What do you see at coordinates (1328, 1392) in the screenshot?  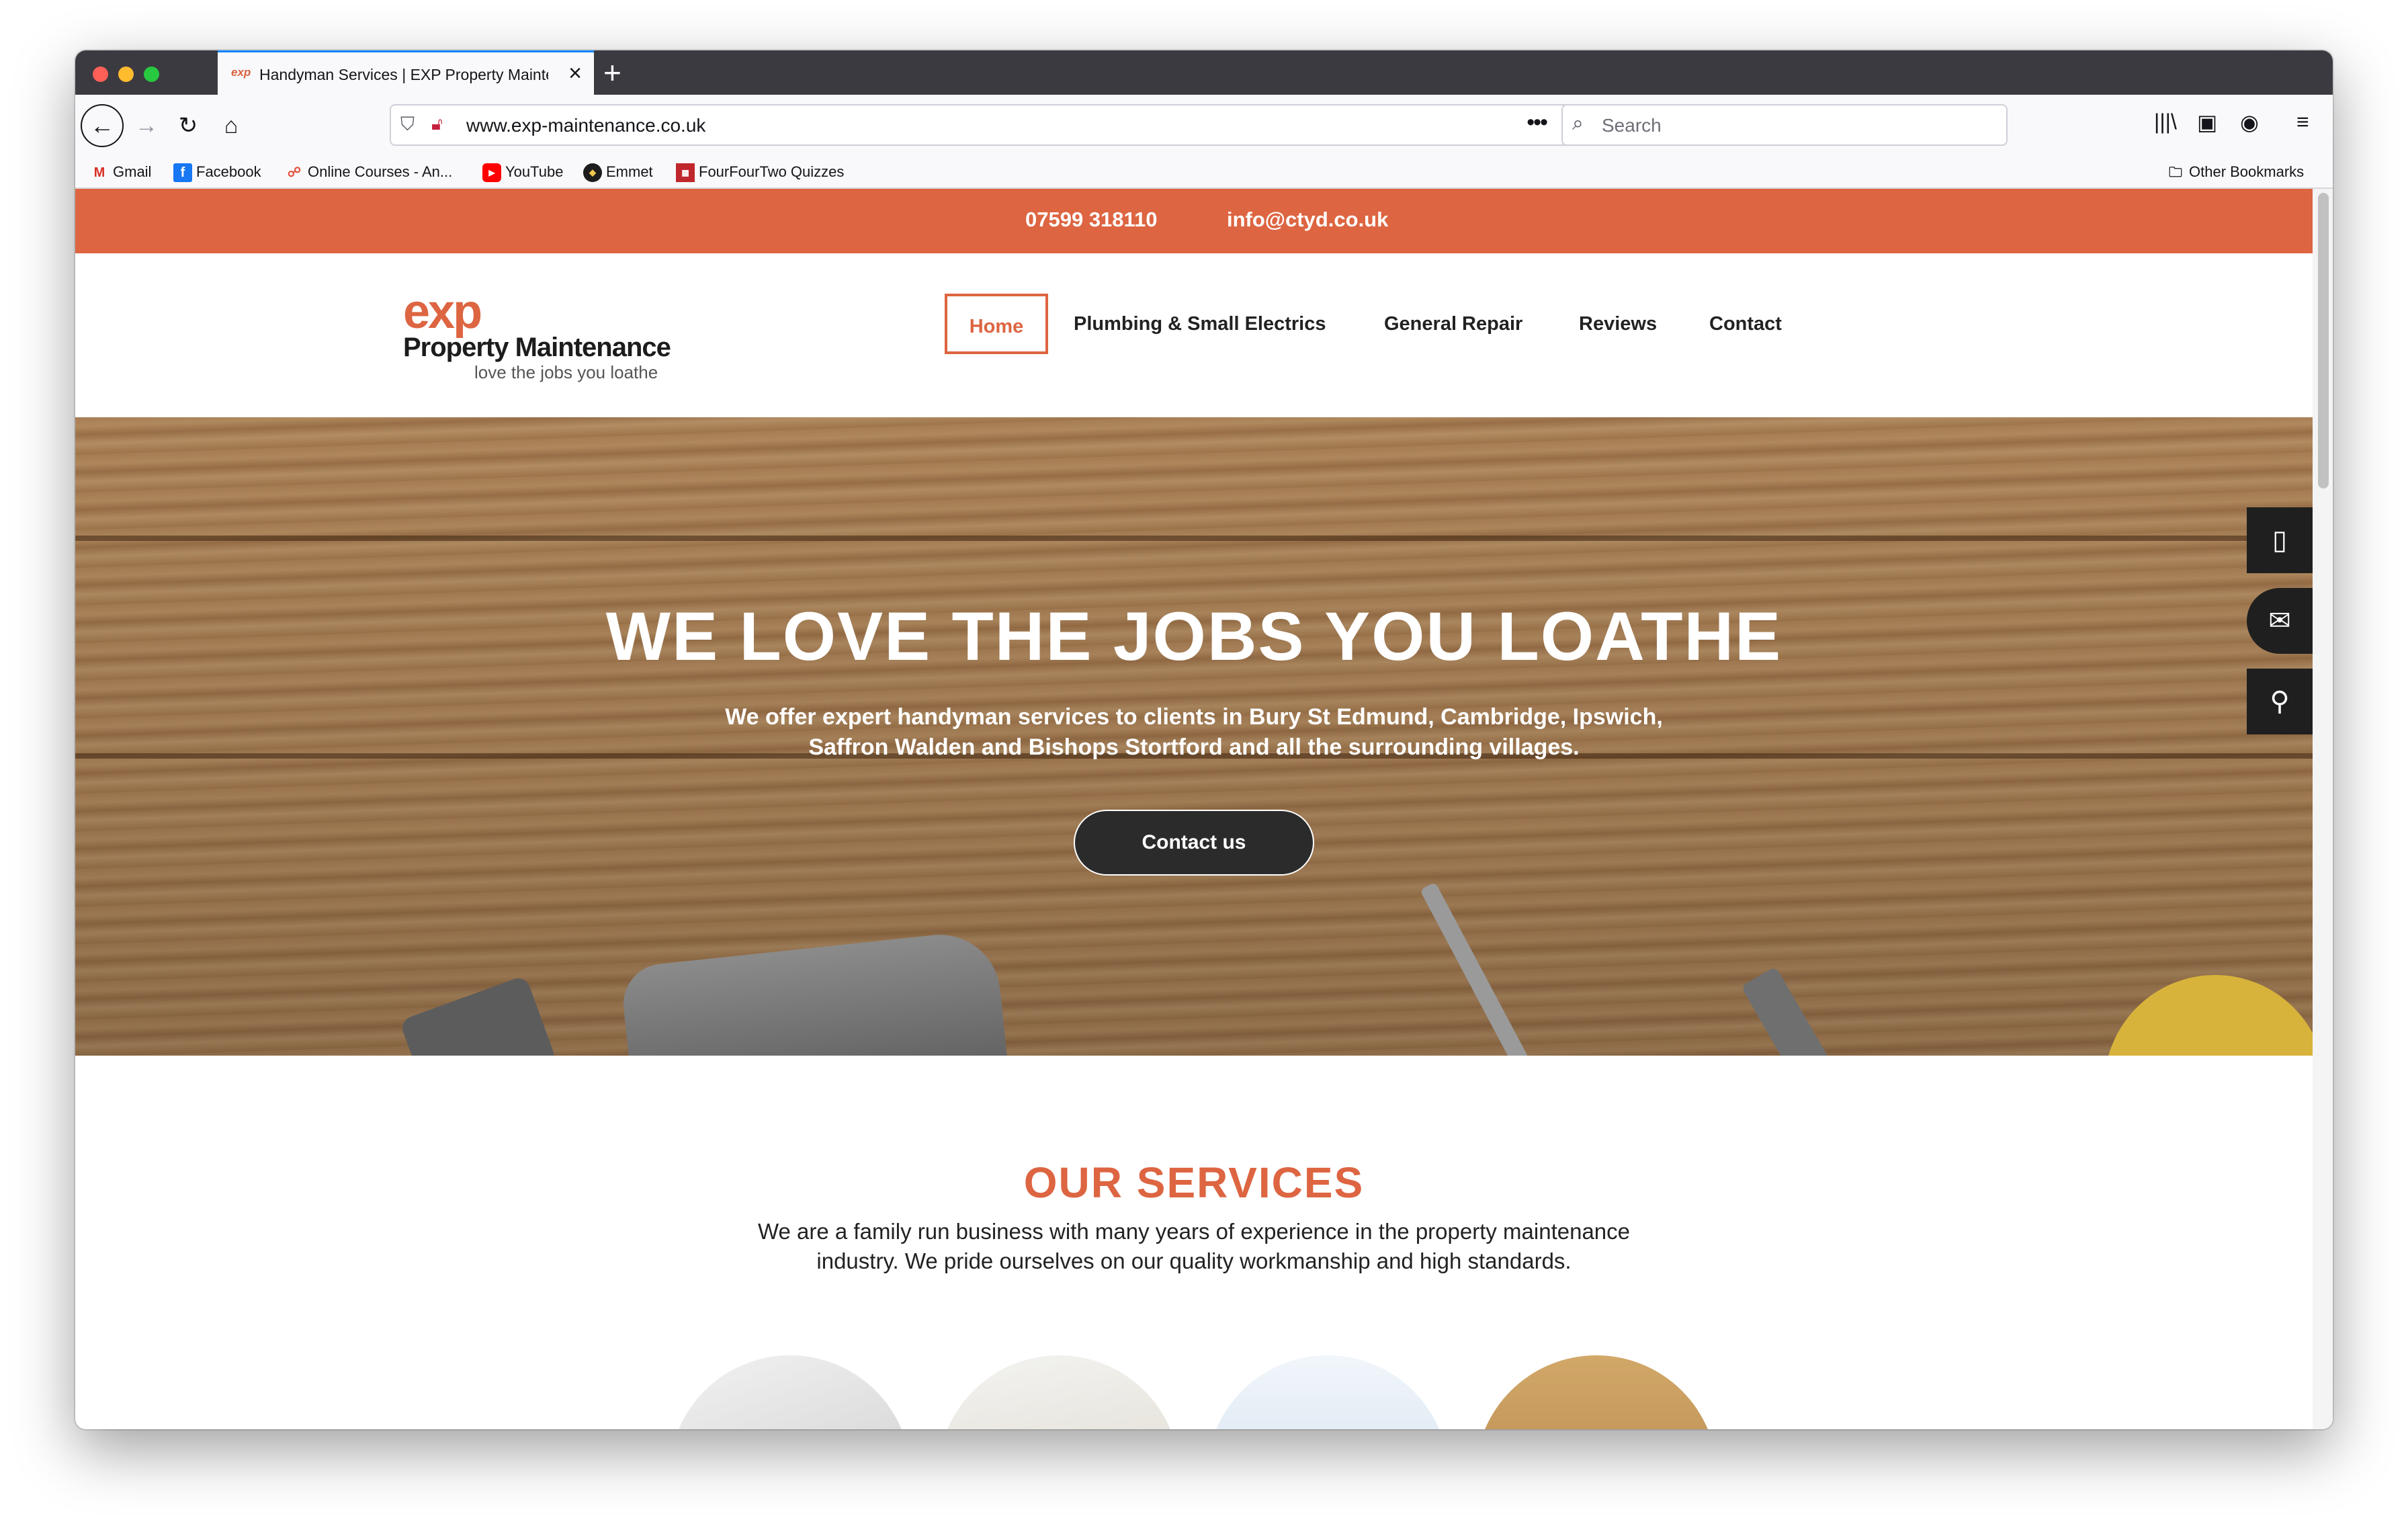 I see `service-image-painting` at bounding box center [1328, 1392].